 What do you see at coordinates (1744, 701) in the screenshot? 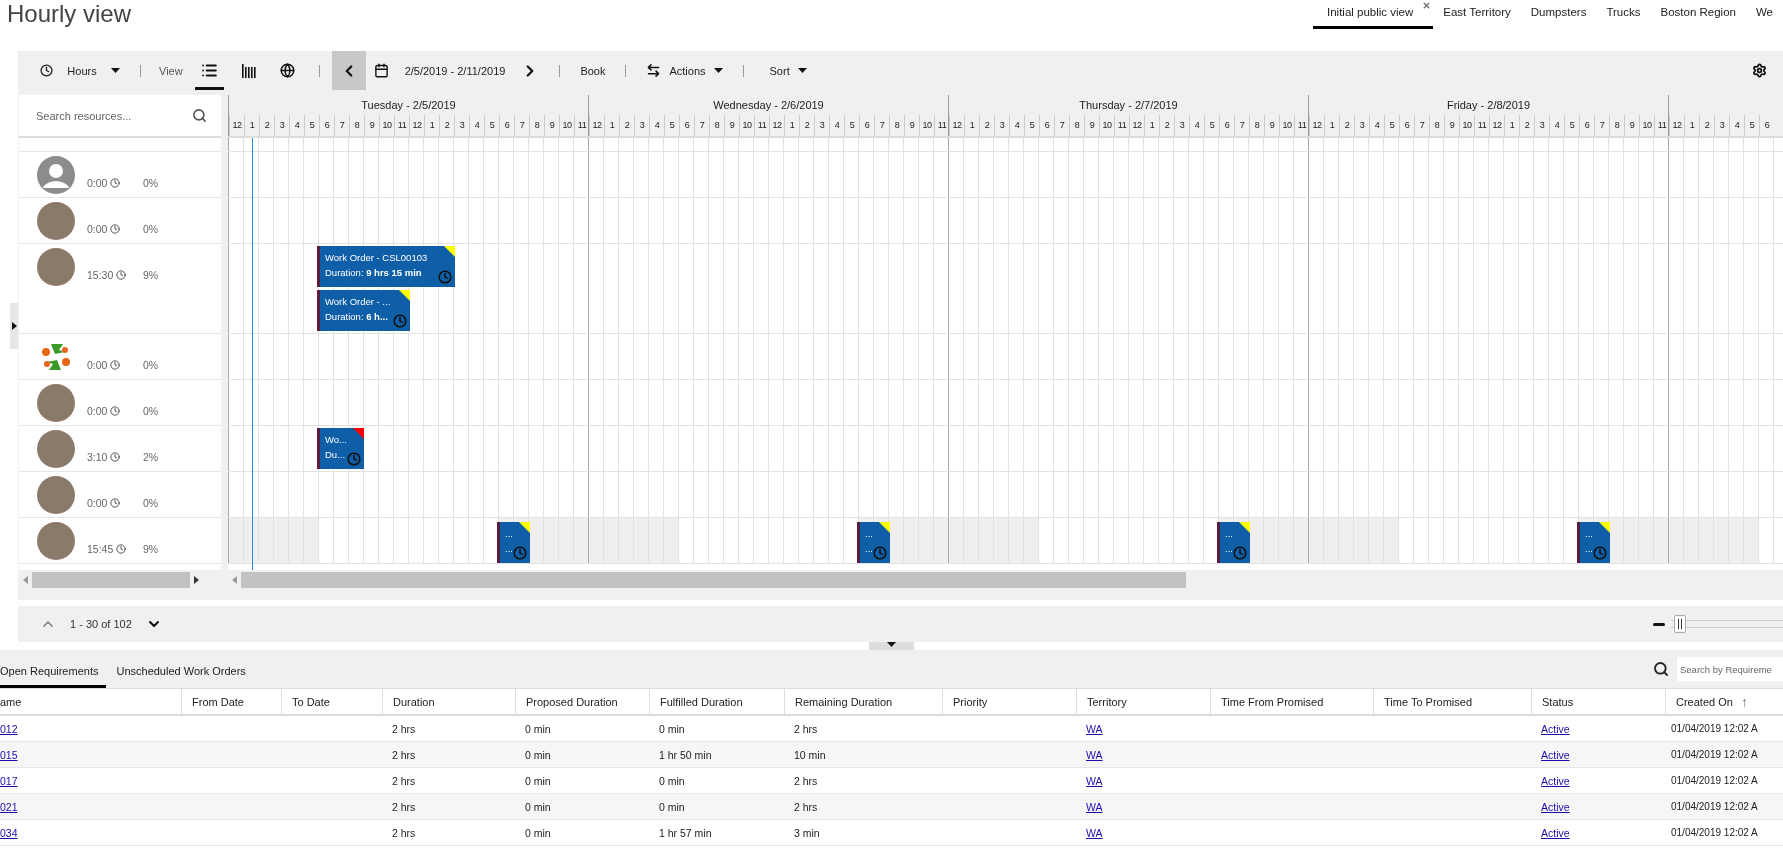
I see `sort-indicator: ↑` at bounding box center [1744, 701].